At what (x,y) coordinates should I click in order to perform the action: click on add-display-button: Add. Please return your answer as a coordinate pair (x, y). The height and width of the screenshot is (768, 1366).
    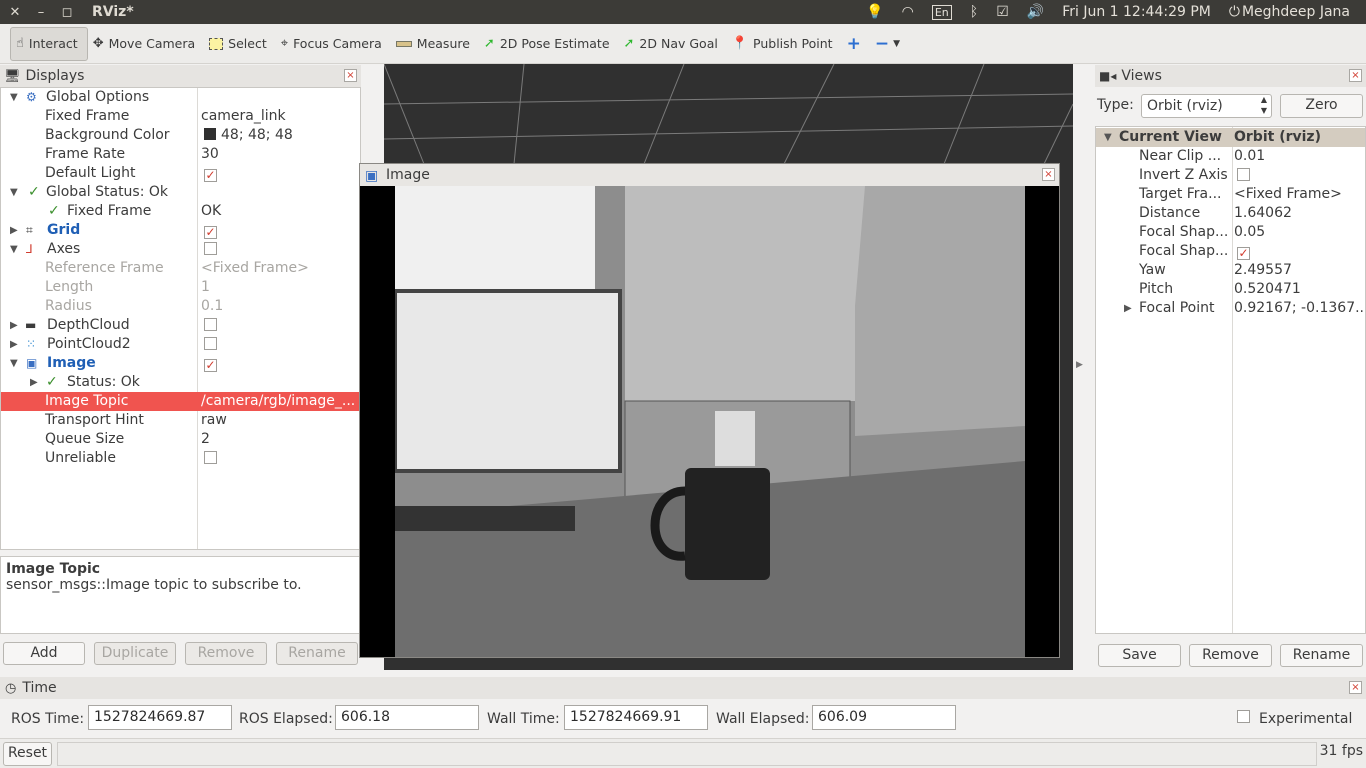
    Looking at the image, I should click on (44, 653).